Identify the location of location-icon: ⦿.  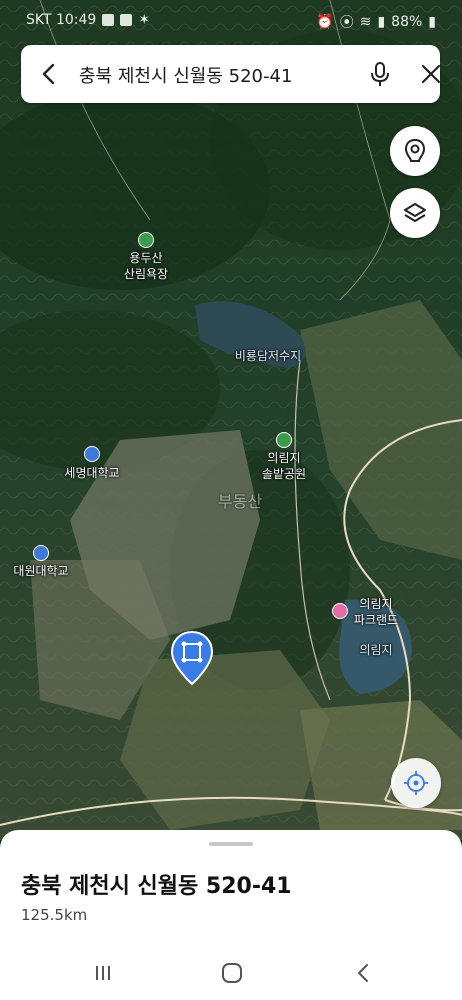
(346, 23).